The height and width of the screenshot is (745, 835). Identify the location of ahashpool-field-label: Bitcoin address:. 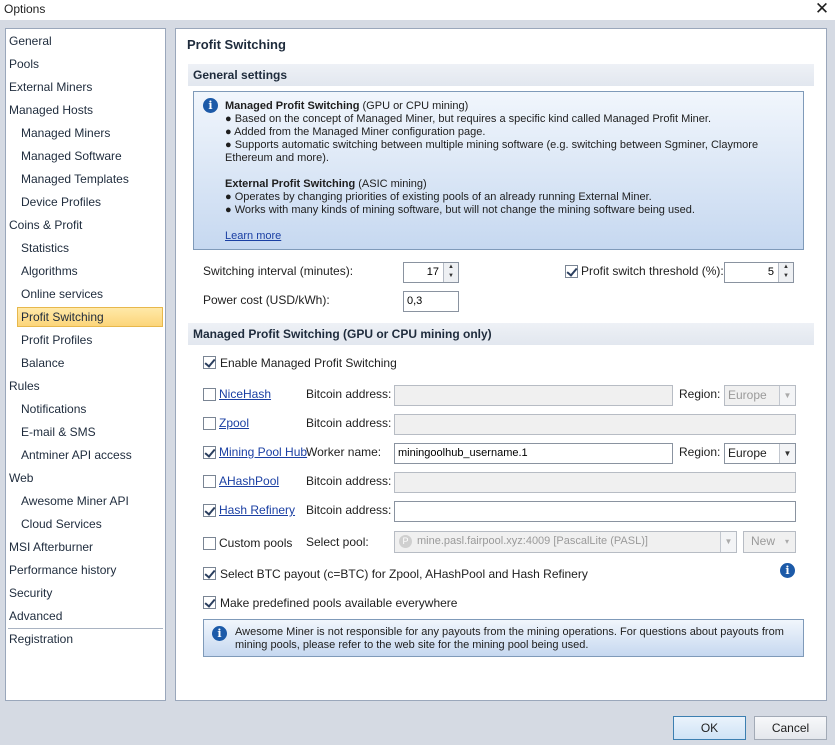
(349, 481).